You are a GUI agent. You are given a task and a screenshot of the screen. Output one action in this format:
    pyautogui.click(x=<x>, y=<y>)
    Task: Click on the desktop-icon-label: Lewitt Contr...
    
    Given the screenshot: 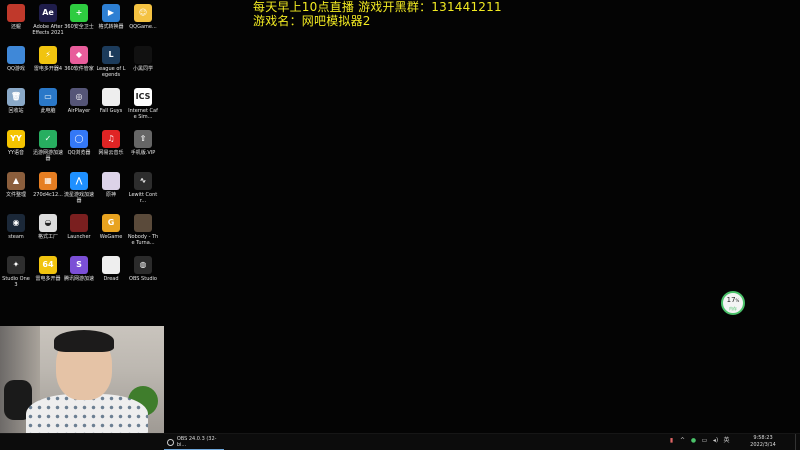 What is the action you would take?
    pyautogui.click(x=143, y=198)
    